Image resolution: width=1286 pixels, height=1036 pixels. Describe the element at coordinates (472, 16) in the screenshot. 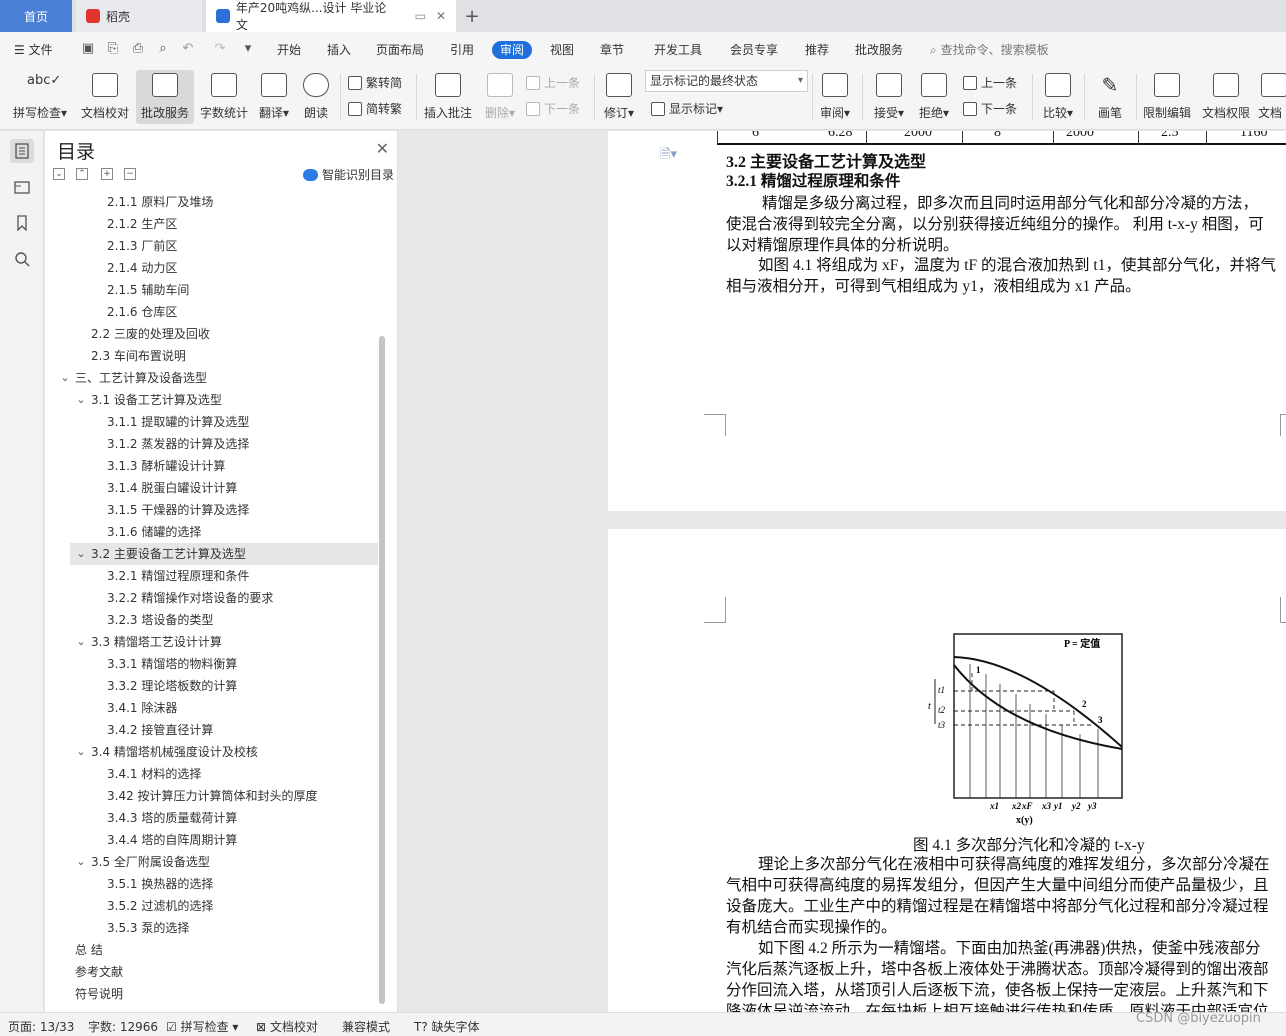

I see `new-tab-button: +` at that location.